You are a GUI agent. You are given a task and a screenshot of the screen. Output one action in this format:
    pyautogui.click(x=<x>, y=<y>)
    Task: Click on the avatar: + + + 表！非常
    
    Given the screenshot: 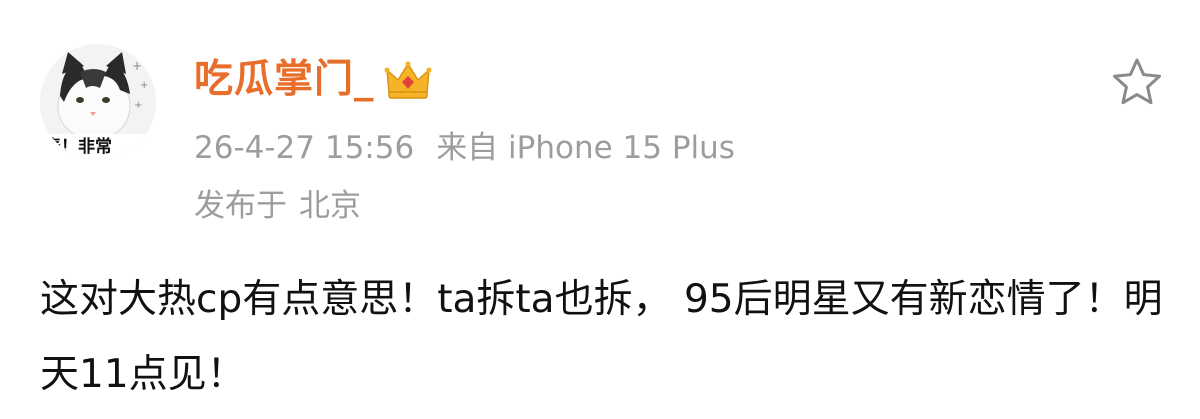 What is the action you would take?
    pyautogui.click(x=98, y=102)
    